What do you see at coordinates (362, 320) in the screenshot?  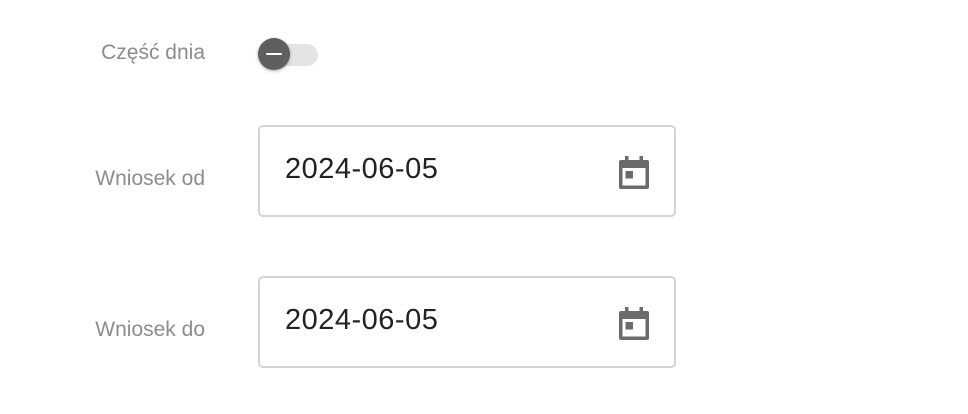 I see `date-to-value: 2024-06-05` at bounding box center [362, 320].